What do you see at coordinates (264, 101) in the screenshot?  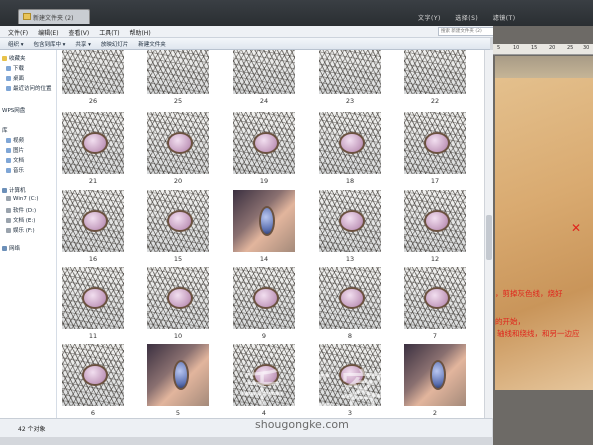 I see `file-name-label: 24` at bounding box center [264, 101].